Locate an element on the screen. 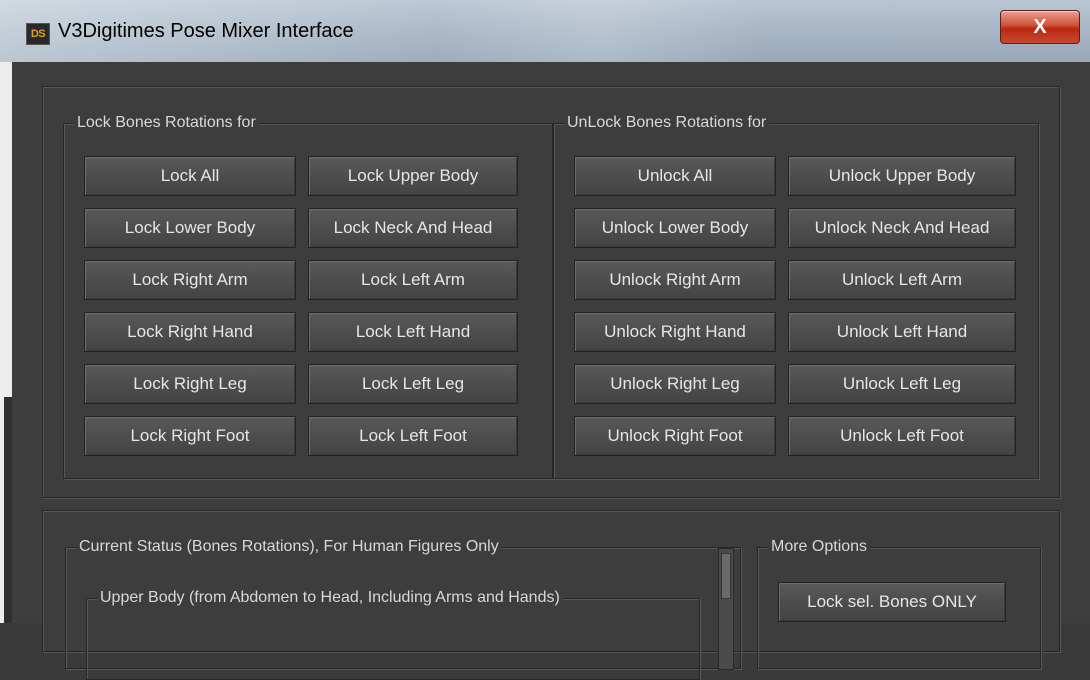 This screenshot has height=680, width=1090. close-button: X is located at coordinates (1040, 27).